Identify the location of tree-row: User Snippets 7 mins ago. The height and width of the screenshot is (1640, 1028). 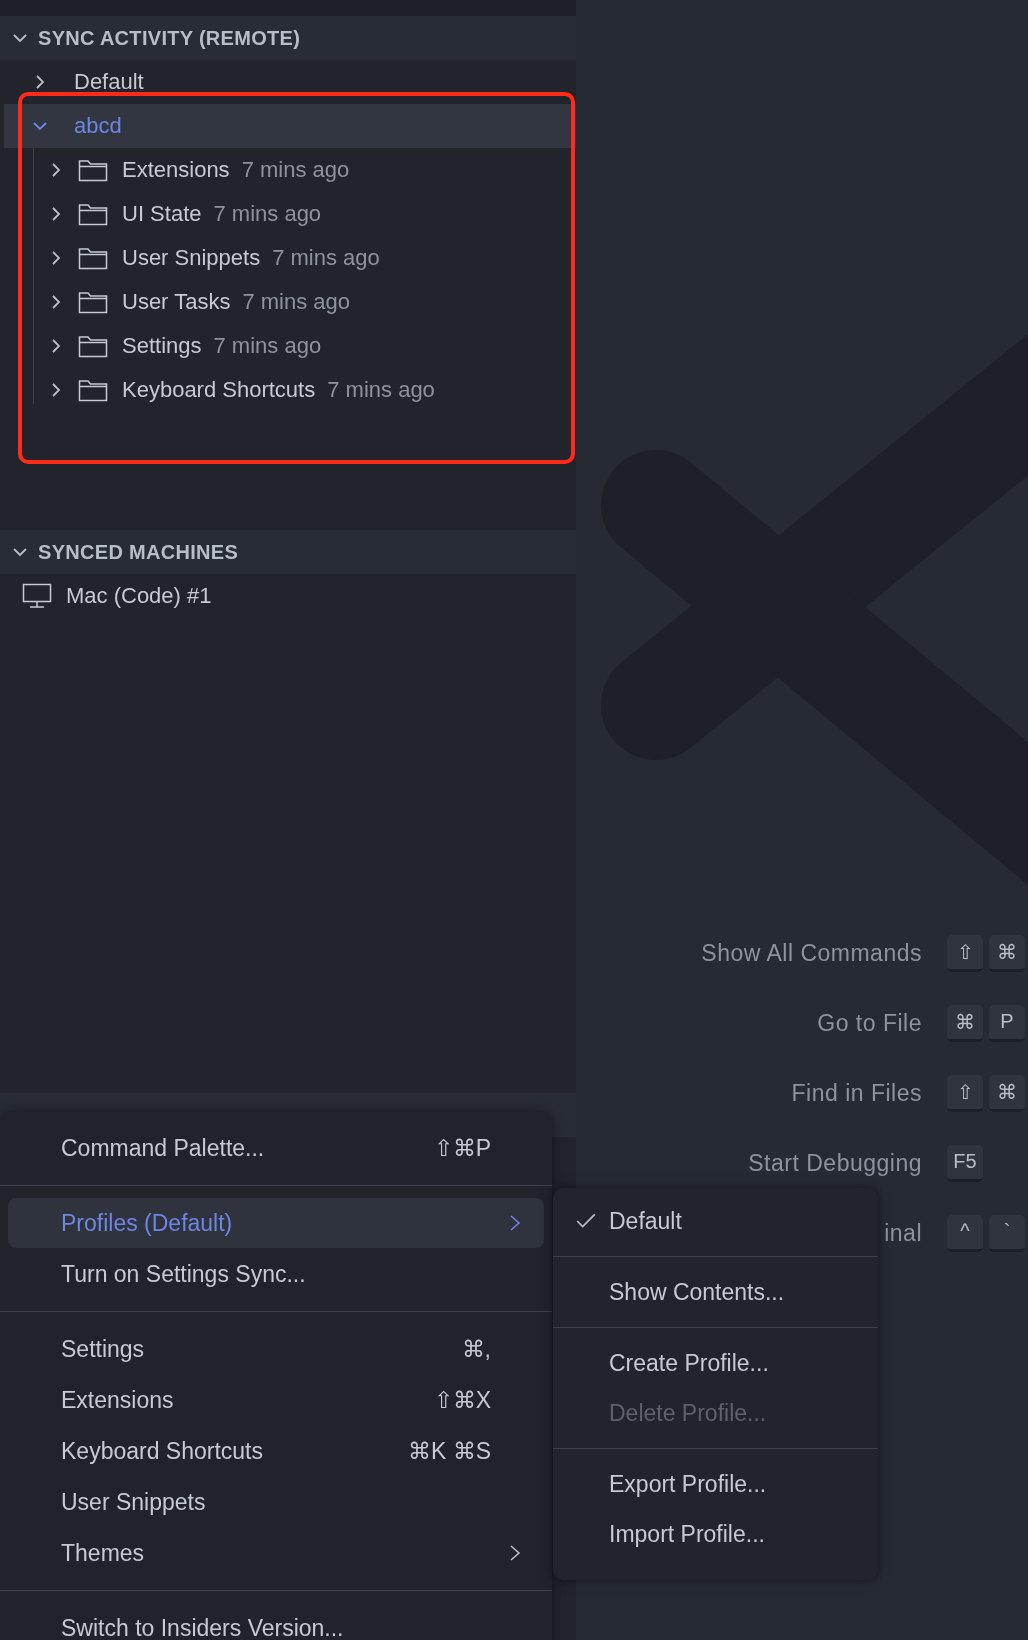
(288, 258).